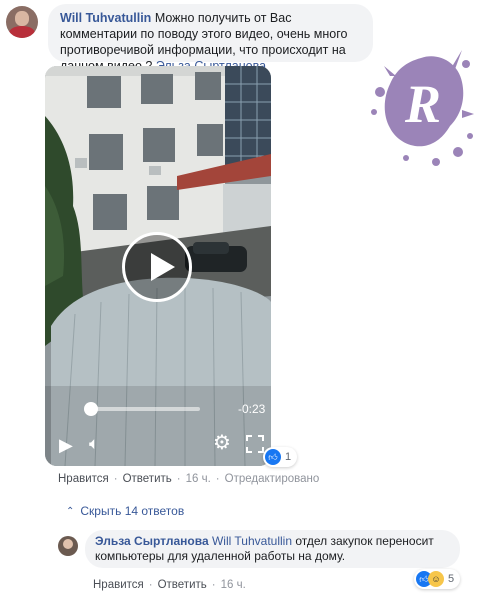 The height and width of the screenshot is (608, 502). What do you see at coordinates (451, 579) in the screenshot?
I see `reply-reactions-count: 5` at bounding box center [451, 579].